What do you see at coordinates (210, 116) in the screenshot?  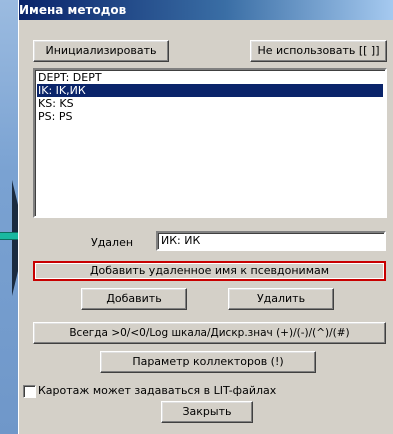 I see `list-item: PS` at bounding box center [210, 116].